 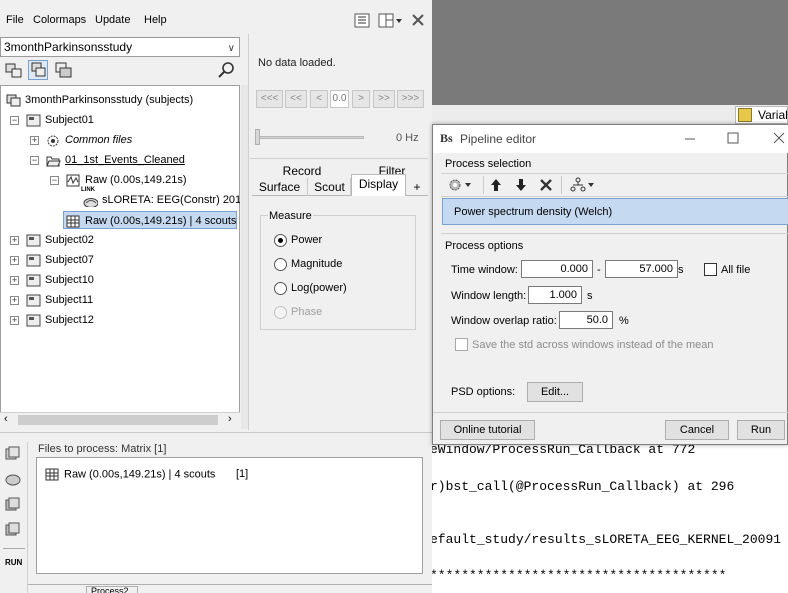 I want to click on protocol-select: 3monthParkinsonsstudy ∨, so click(x=120, y=47).